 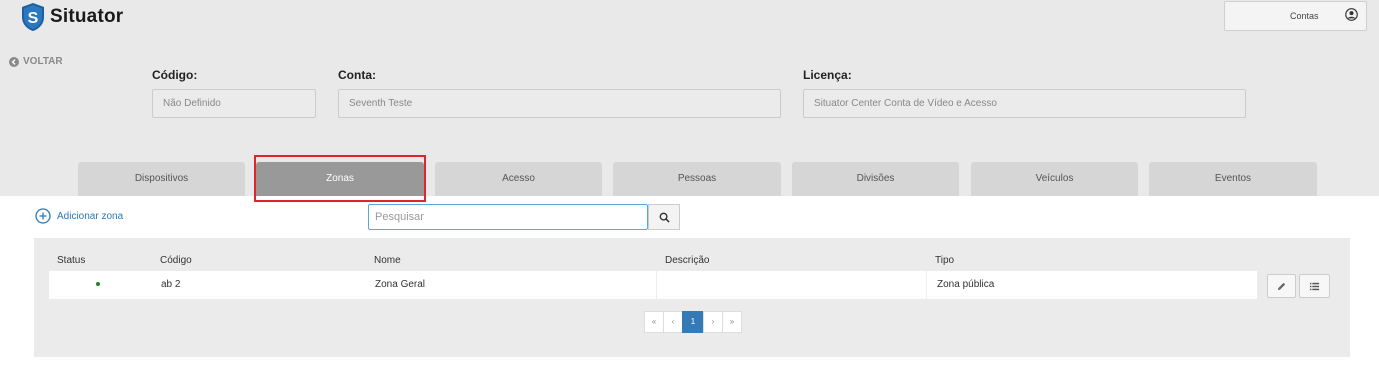 What do you see at coordinates (791, 285) in the screenshot?
I see `descricao-cell` at bounding box center [791, 285].